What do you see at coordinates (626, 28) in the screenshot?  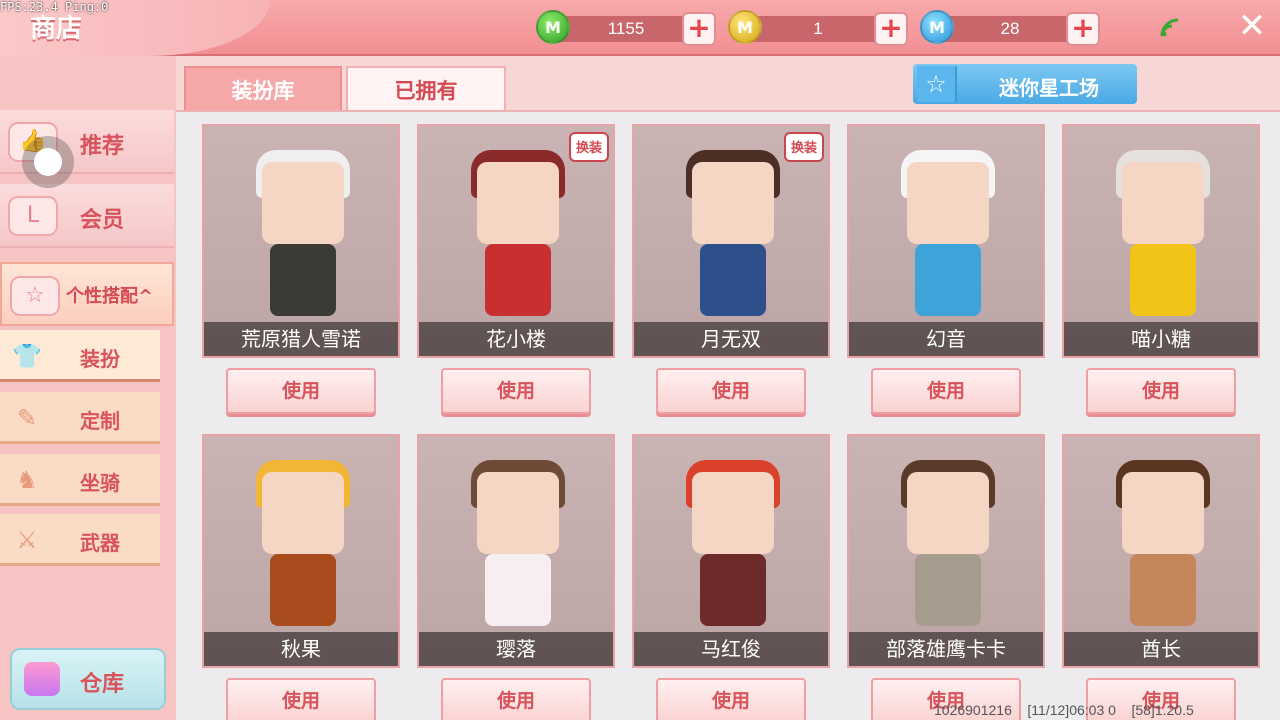 I see `mini-coin-value: 1155` at bounding box center [626, 28].